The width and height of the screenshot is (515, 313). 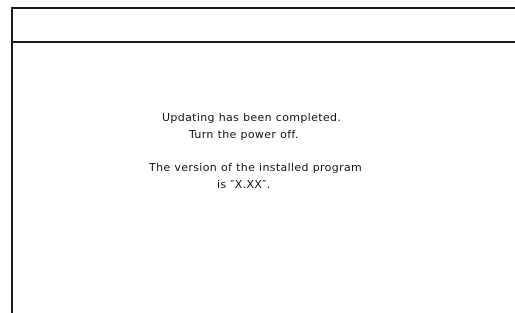 What do you see at coordinates (256, 167) in the screenshot?
I see `version-label-text: The version of the installed program` at bounding box center [256, 167].